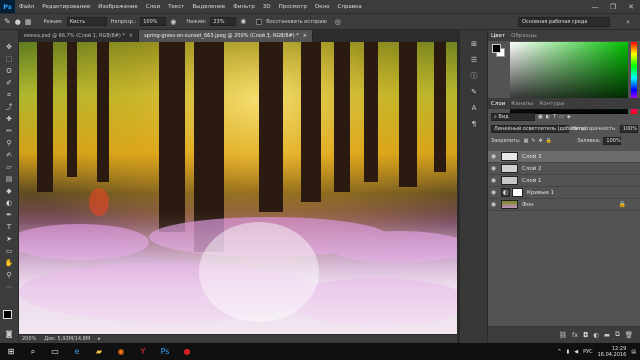 The width and height of the screenshot is (640, 360). Describe the element at coordinates (18, 22) in the screenshot. I see `brush-preset-icon: ●` at that location.